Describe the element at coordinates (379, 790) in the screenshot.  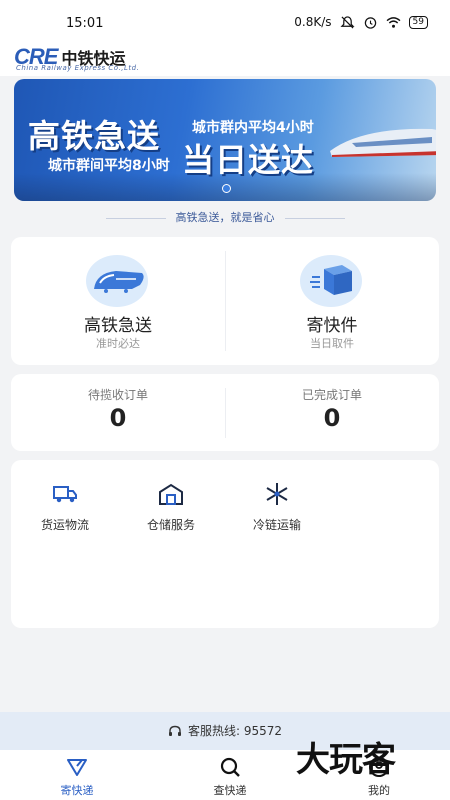
I see `tab-label: 我的` at that location.